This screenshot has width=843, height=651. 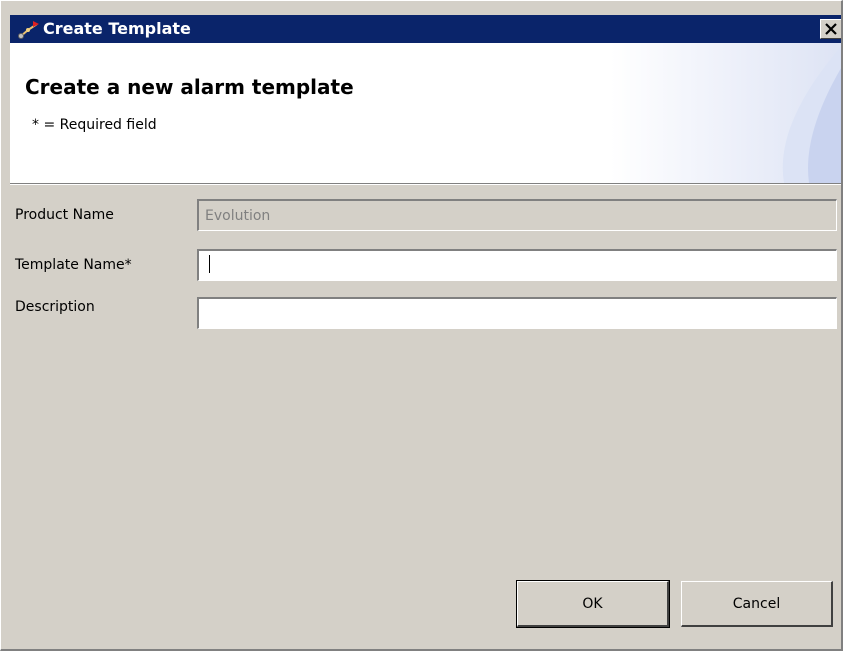 What do you see at coordinates (55, 307) in the screenshot?
I see `description-label: Description` at bounding box center [55, 307].